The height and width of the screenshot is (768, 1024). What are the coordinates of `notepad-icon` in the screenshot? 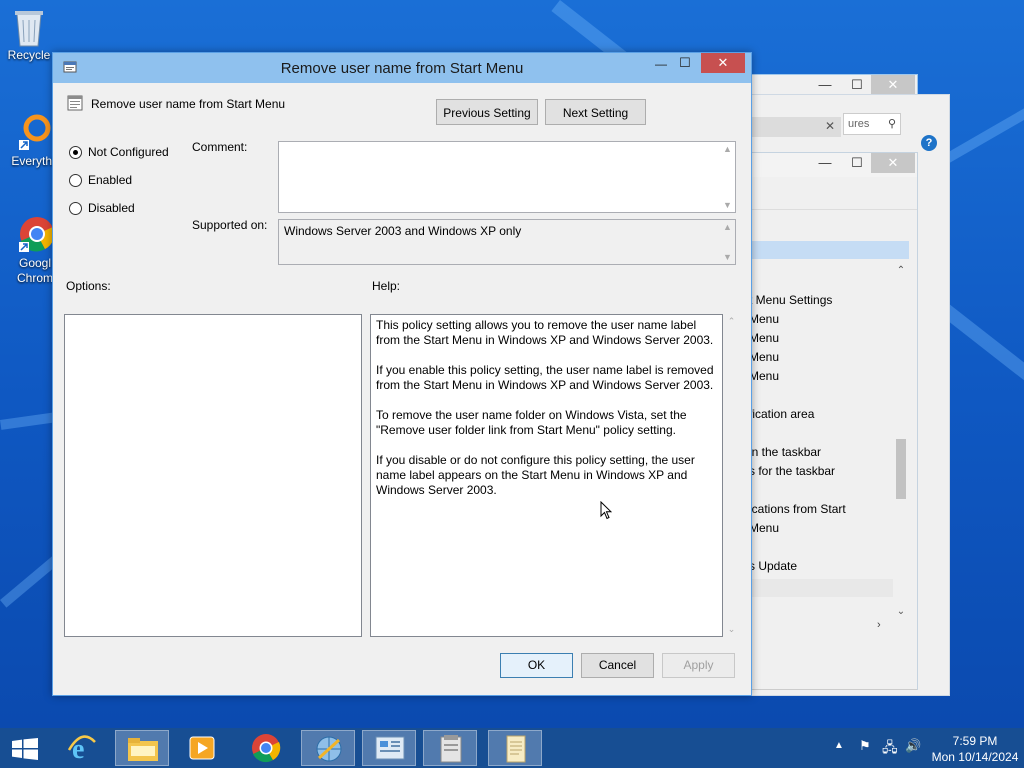 It's located at (516, 749).